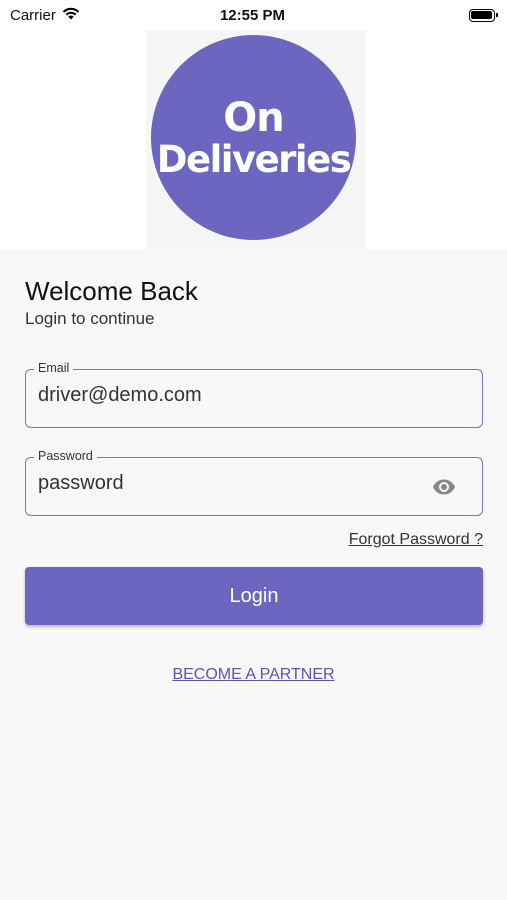 The width and height of the screenshot is (507, 900). I want to click on email-label: Email, so click(54, 368).